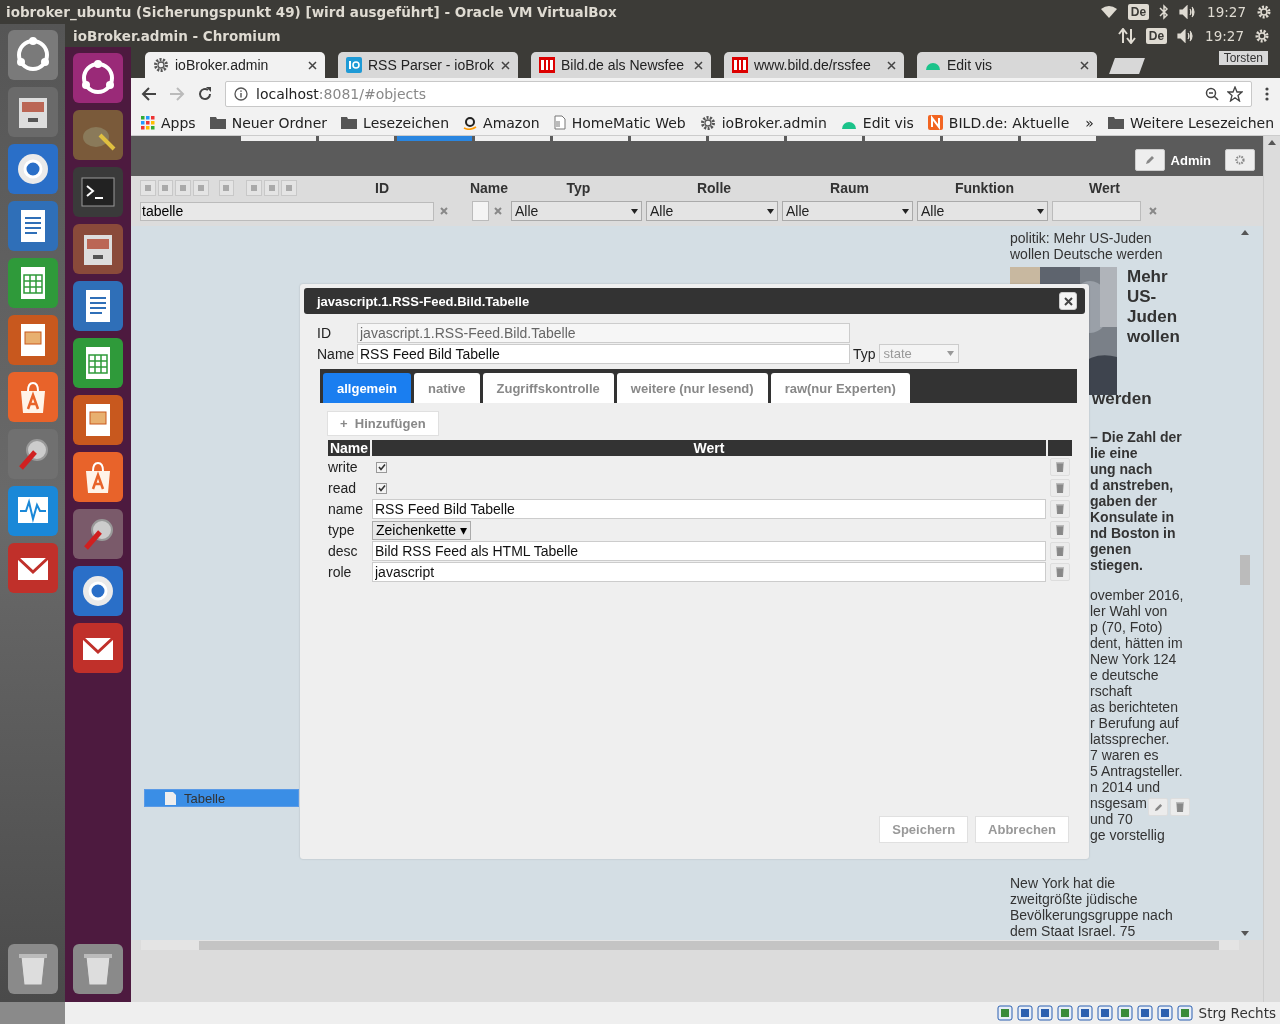 The width and height of the screenshot is (1280, 1024). What do you see at coordinates (1089, 122) in the screenshot?
I see `more-bookmarks-button: »` at bounding box center [1089, 122].